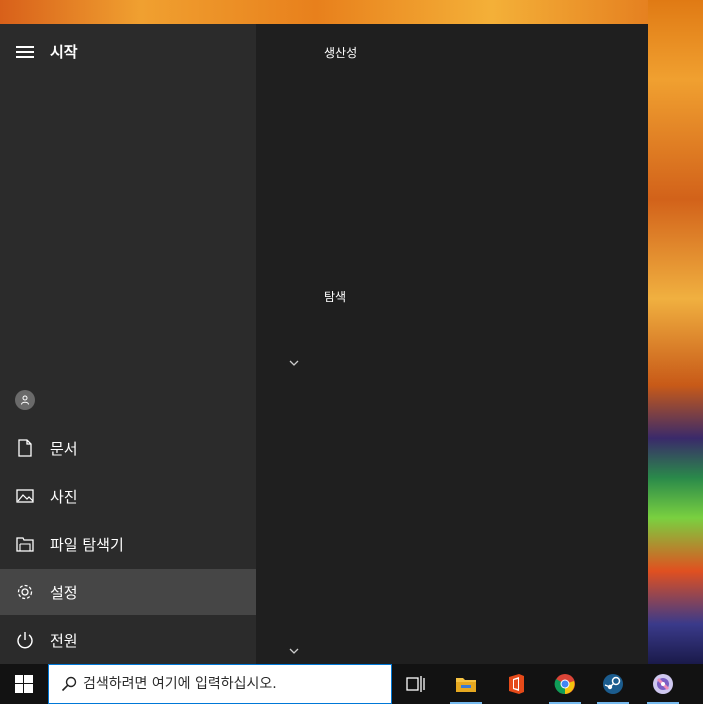  Describe the element at coordinates (64, 592) in the screenshot. I see `nav-item-label: 설정` at that location.